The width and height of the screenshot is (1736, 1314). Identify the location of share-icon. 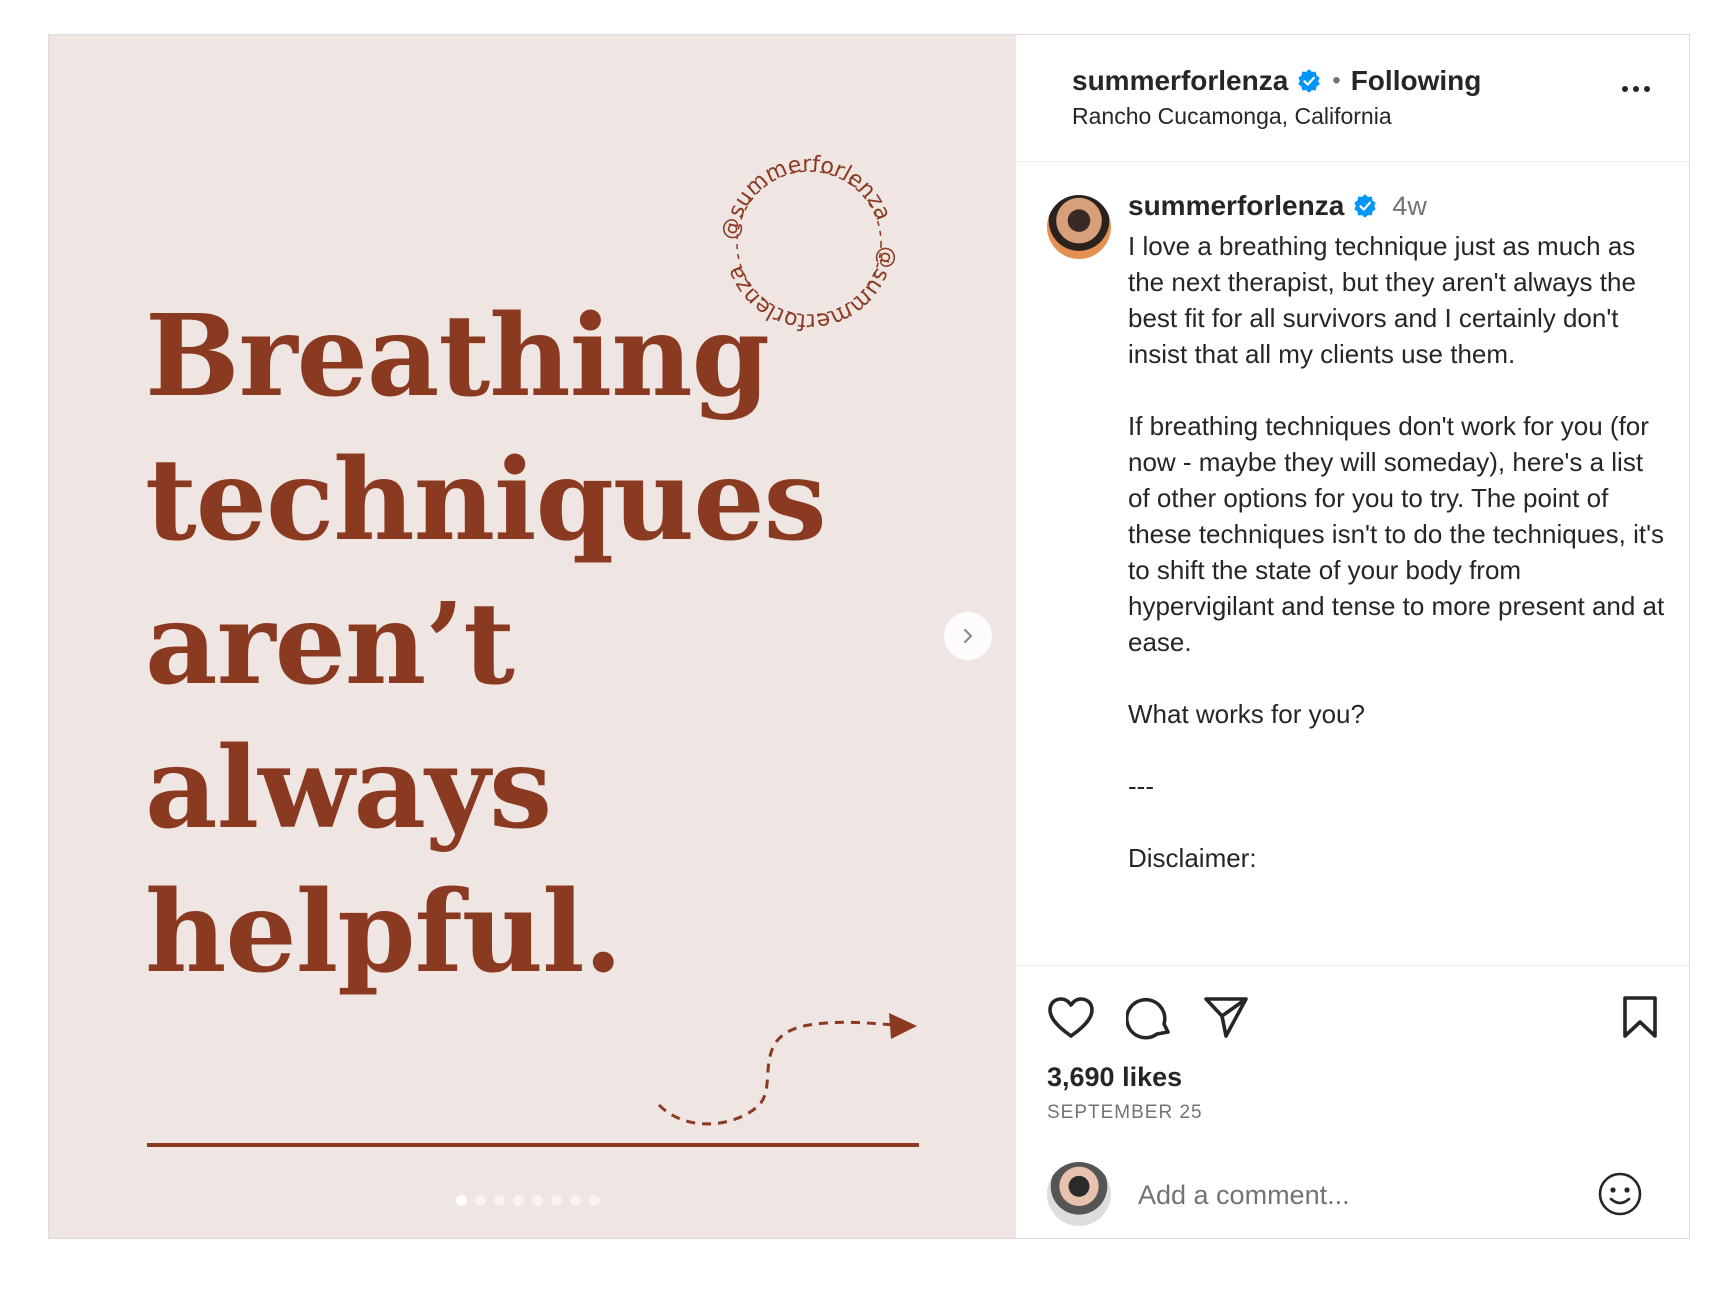
(1226, 1017).